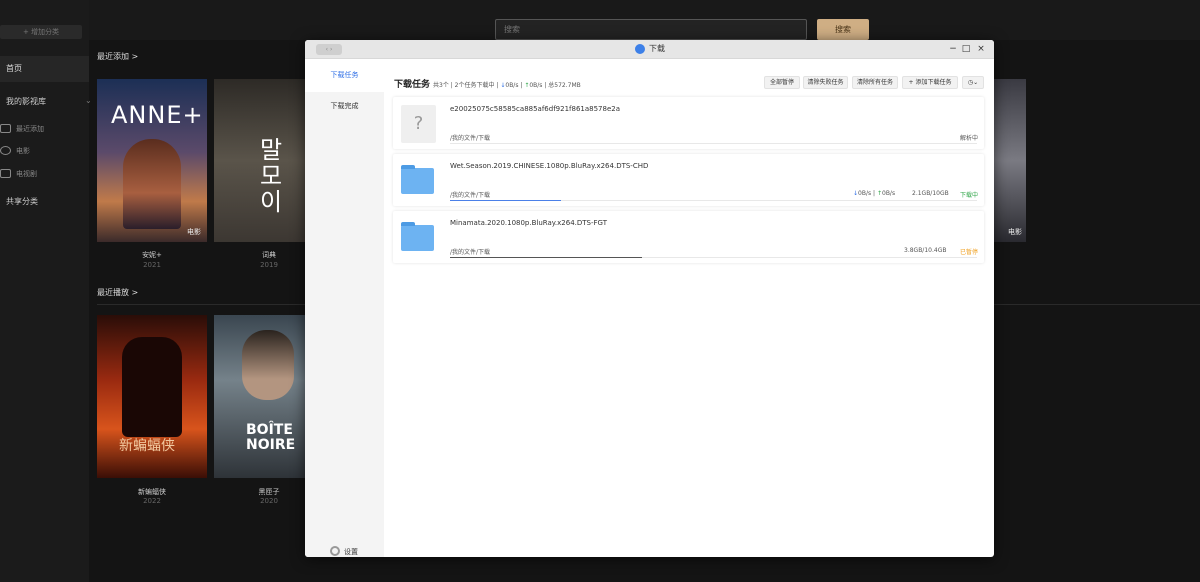  Describe the element at coordinates (875, 82) in the screenshot. I see `clear-all-button: 清除所有任务` at that location.